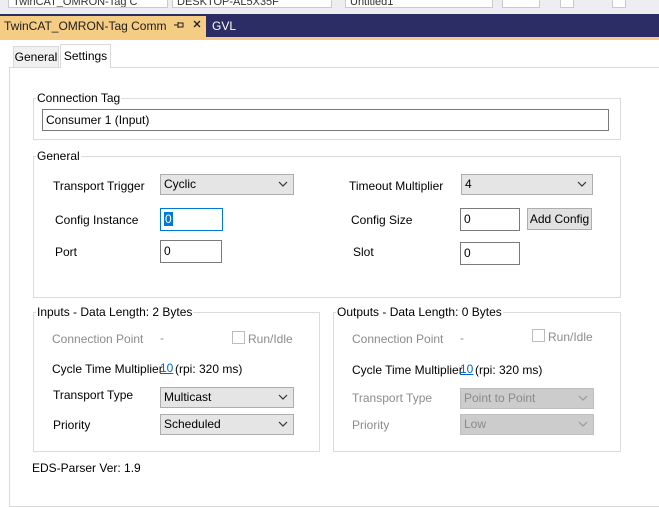 The image size is (659, 507). What do you see at coordinates (325, 120) in the screenshot?
I see `connection-tag-input: Consumer 1 (Input)` at bounding box center [325, 120].